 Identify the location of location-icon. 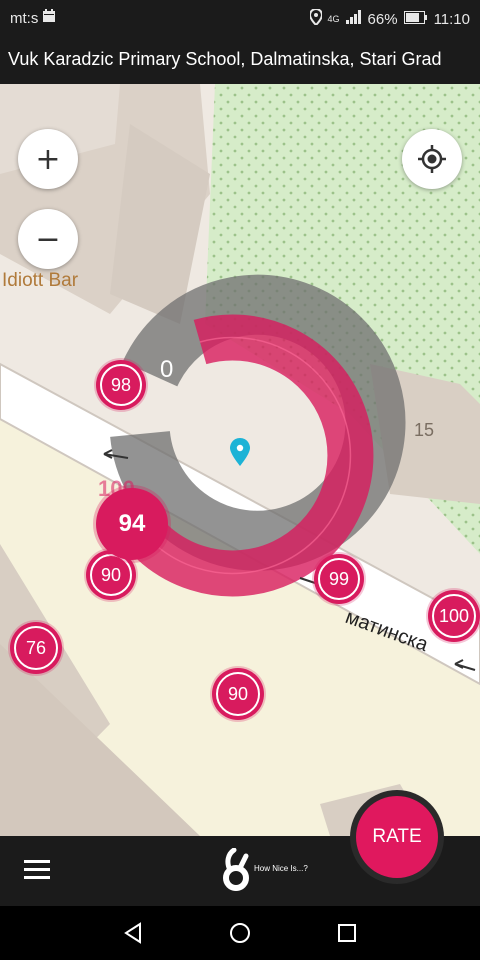
(315, 18).